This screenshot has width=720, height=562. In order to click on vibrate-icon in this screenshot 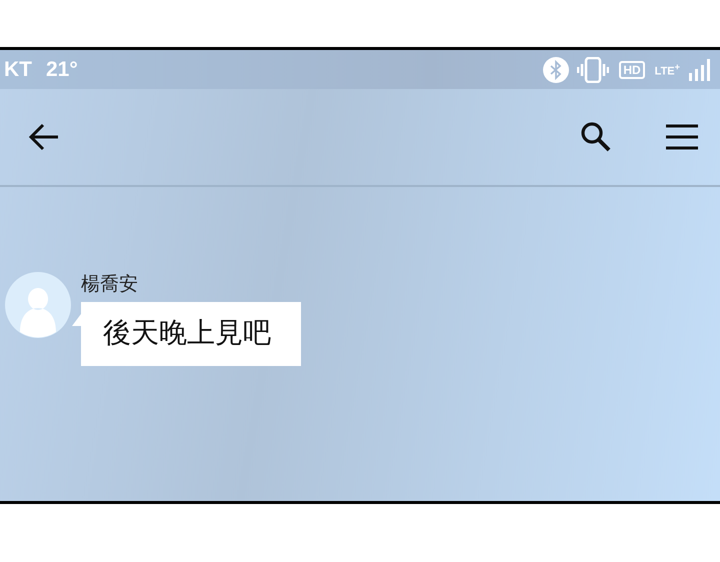, I will do `click(593, 69)`.